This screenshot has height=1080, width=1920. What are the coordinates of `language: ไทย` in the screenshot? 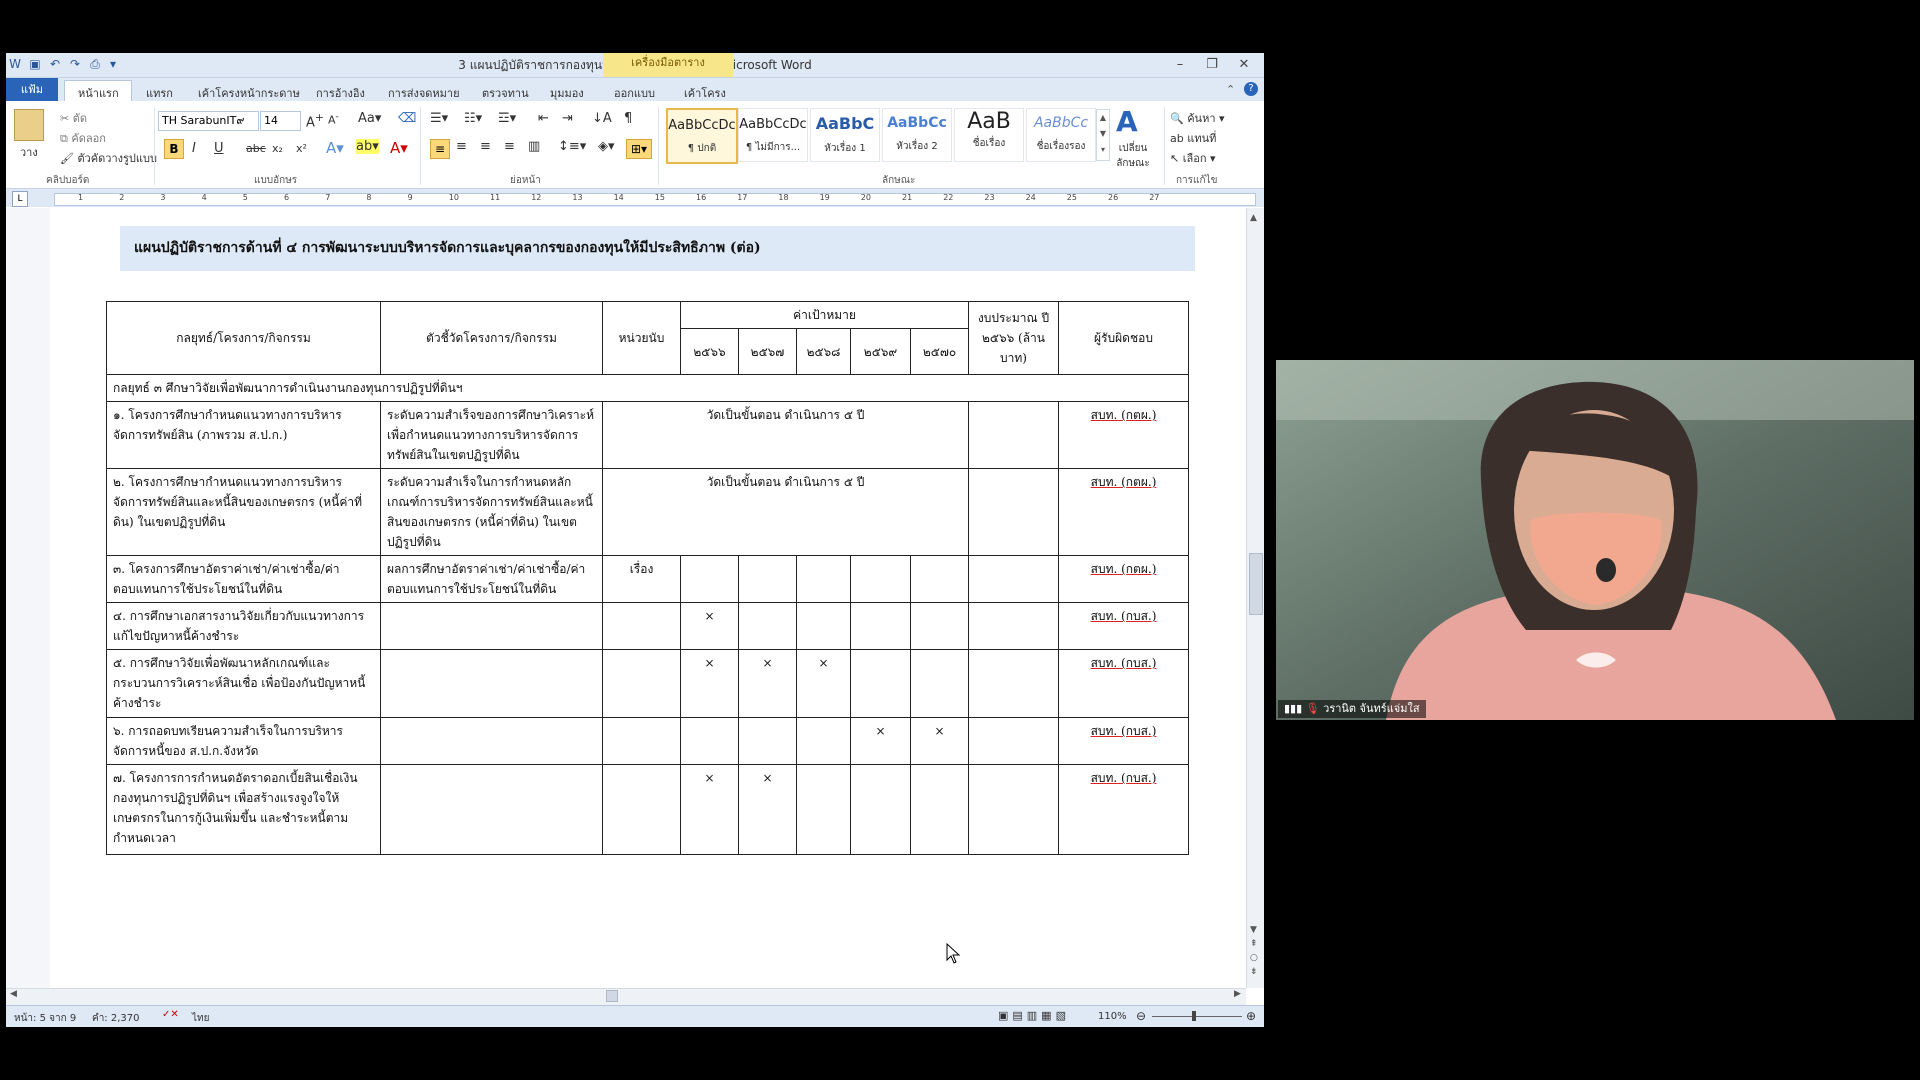 It's located at (200, 1018).